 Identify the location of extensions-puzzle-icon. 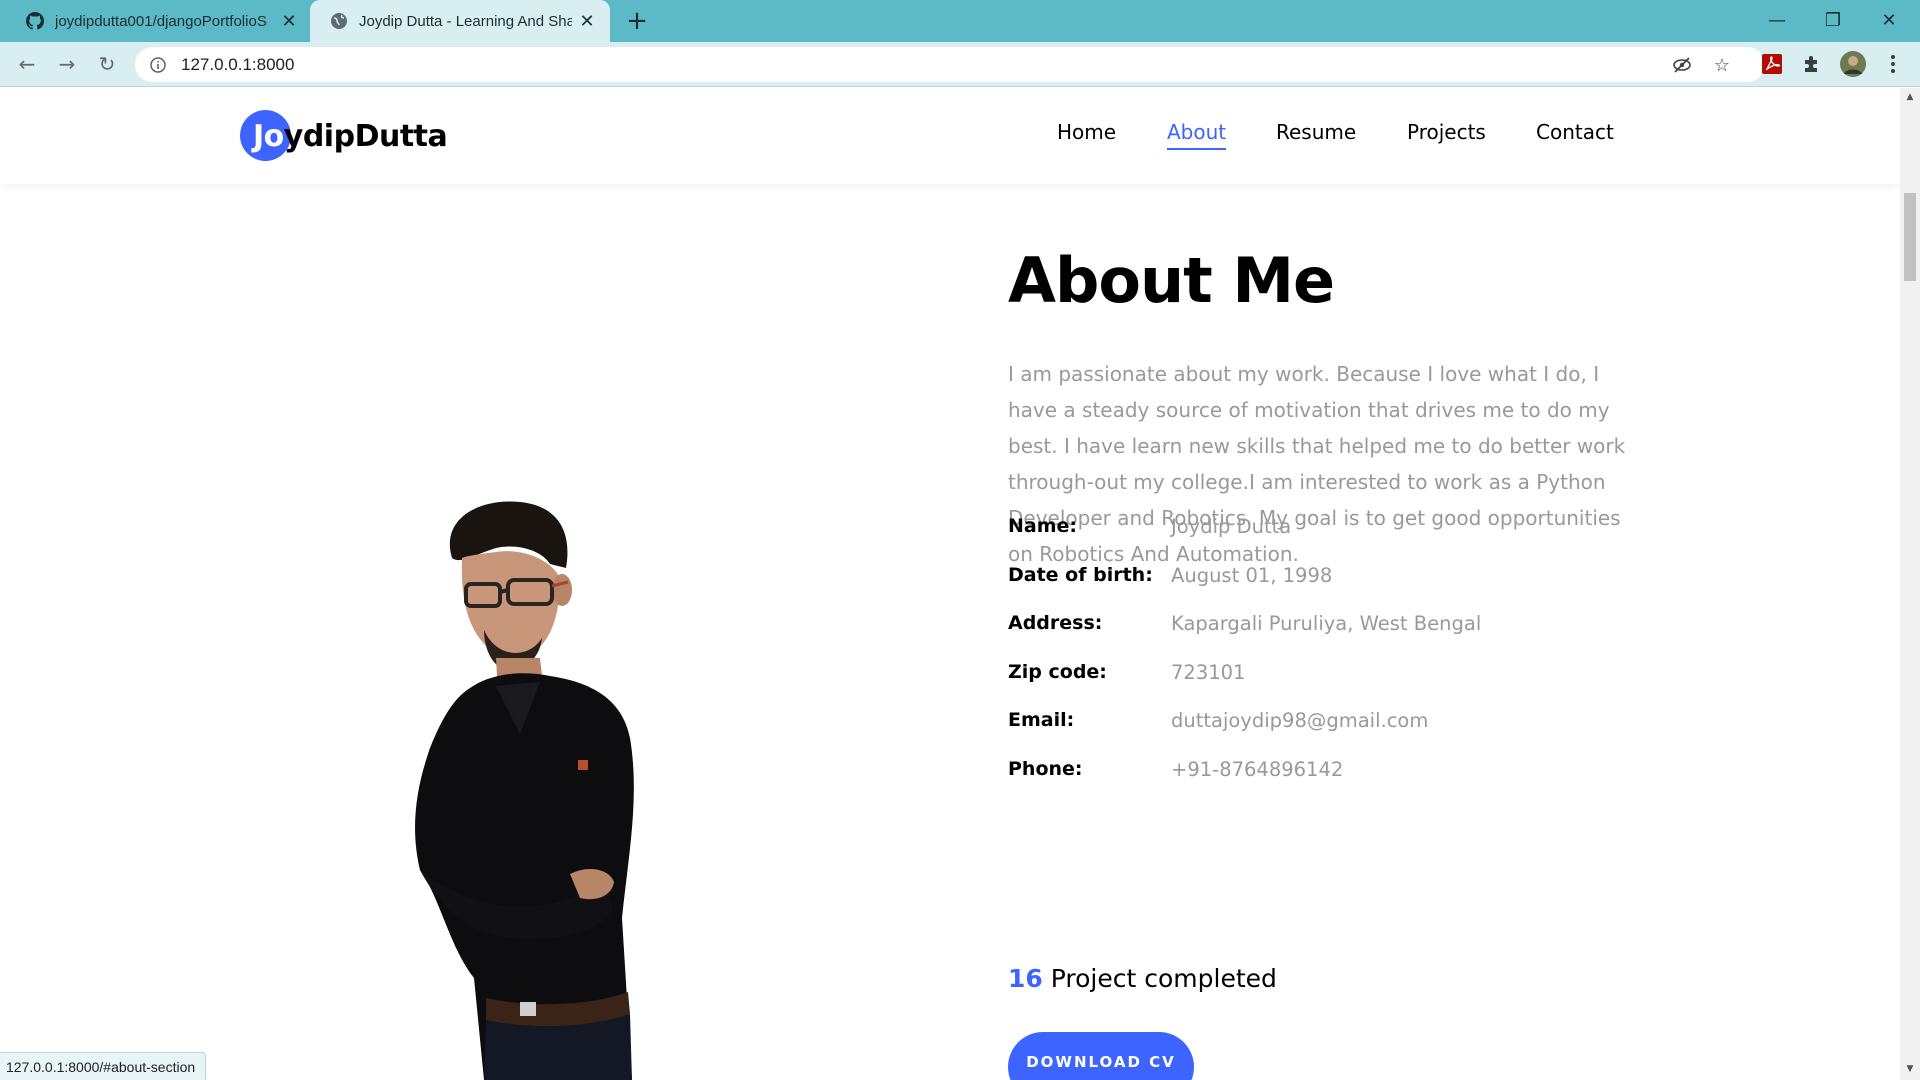
(1811, 64).